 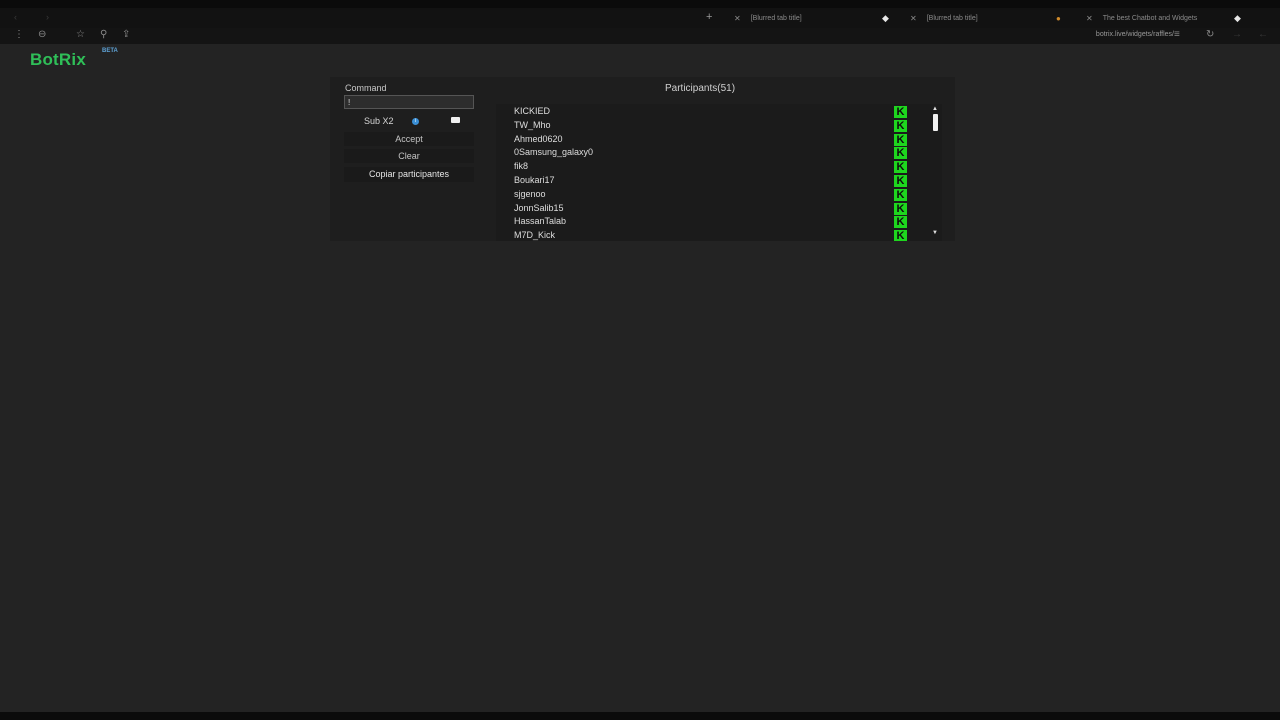 I want to click on participant-name: sjgenoo, so click(x=530, y=194).